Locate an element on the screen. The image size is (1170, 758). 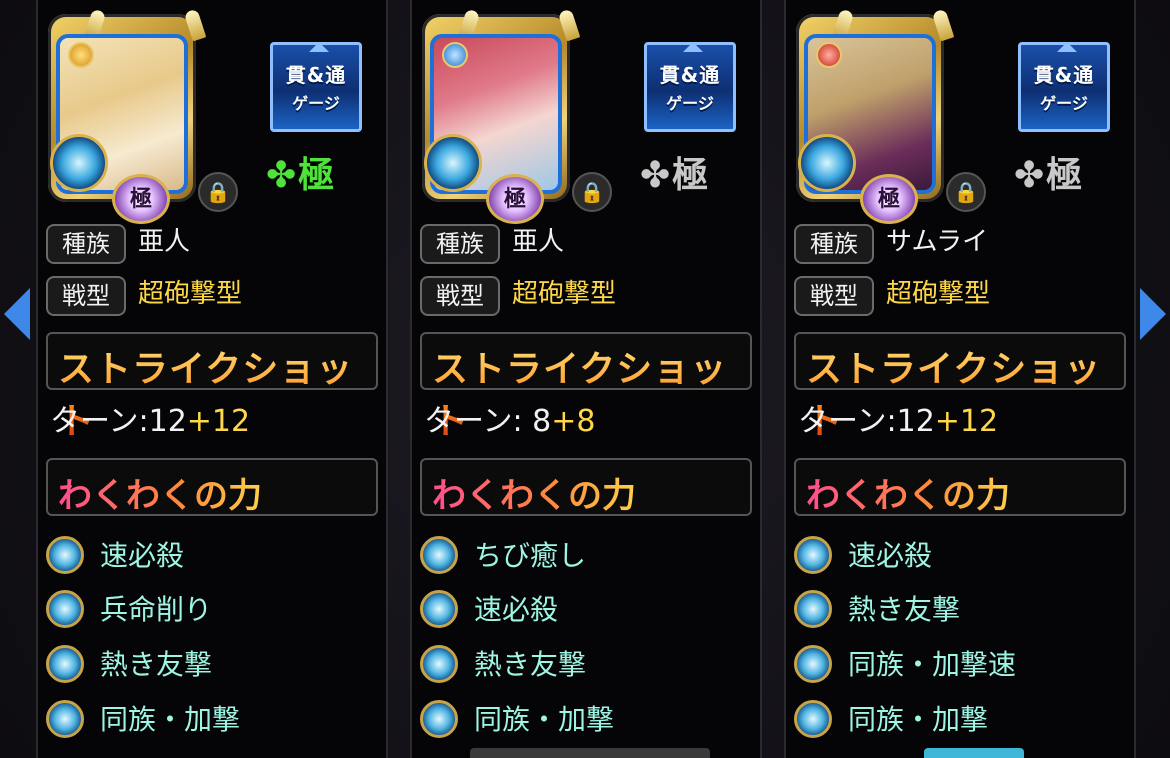
turn-plus: +8 is located at coordinates (573, 421).